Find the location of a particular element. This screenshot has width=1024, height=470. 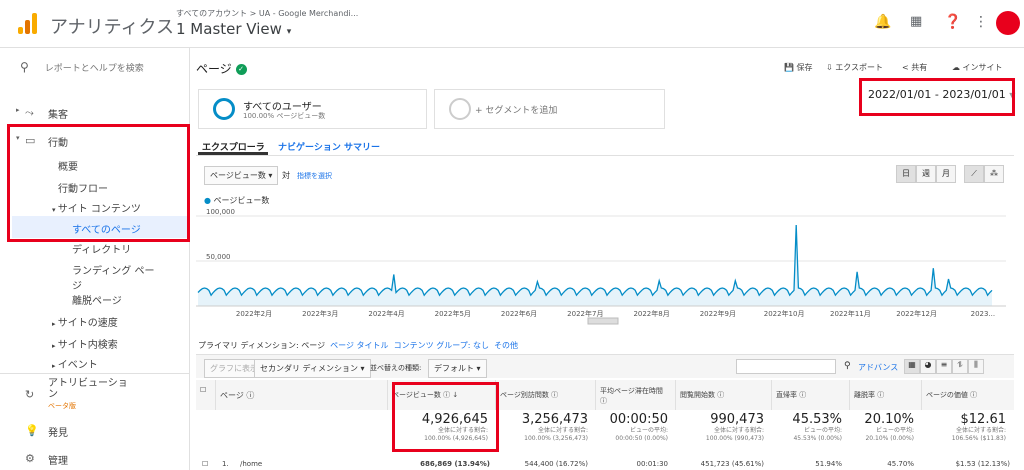

dim-content-group: コンテンツ グループ: なし is located at coordinates (441, 345).